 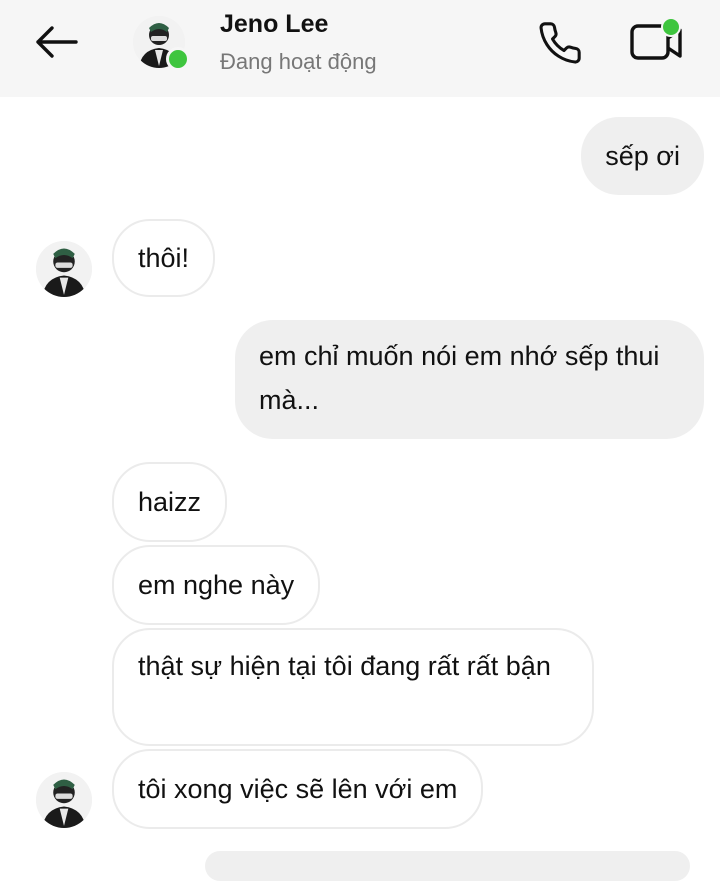 What do you see at coordinates (298, 789) in the screenshot?
I see `message-bubble-incoming: tôi xong việc sẽ lên với em` at bounding box center [298, 789].